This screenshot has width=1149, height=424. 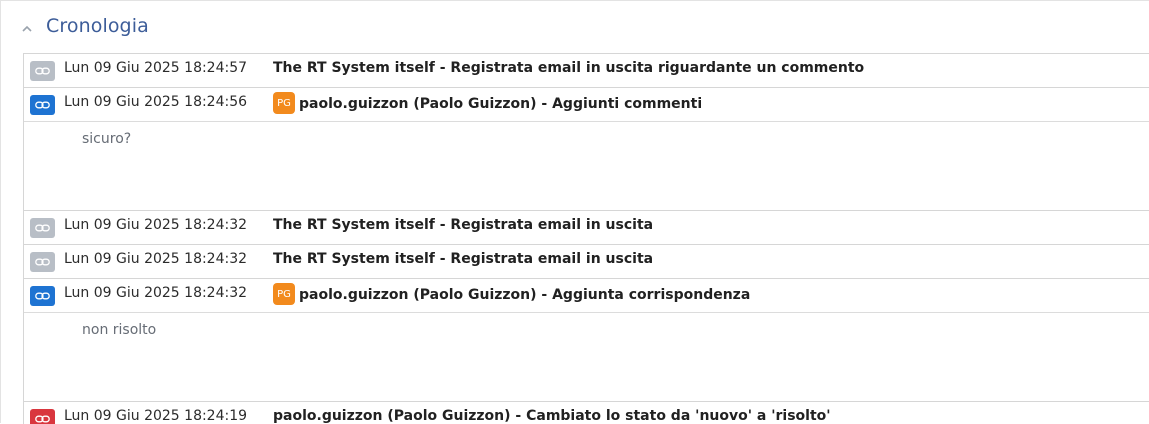 What do you see at coordinates (119, 330) in the screenshot?
I see `entry-content-text: non risolto` at bounding box center [119, 330].